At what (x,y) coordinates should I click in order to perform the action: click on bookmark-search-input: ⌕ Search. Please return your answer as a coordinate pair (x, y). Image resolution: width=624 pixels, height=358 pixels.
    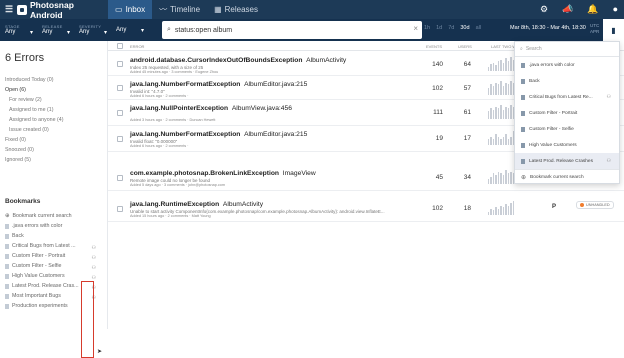
    Looking at the image, I should click on (567, 49).